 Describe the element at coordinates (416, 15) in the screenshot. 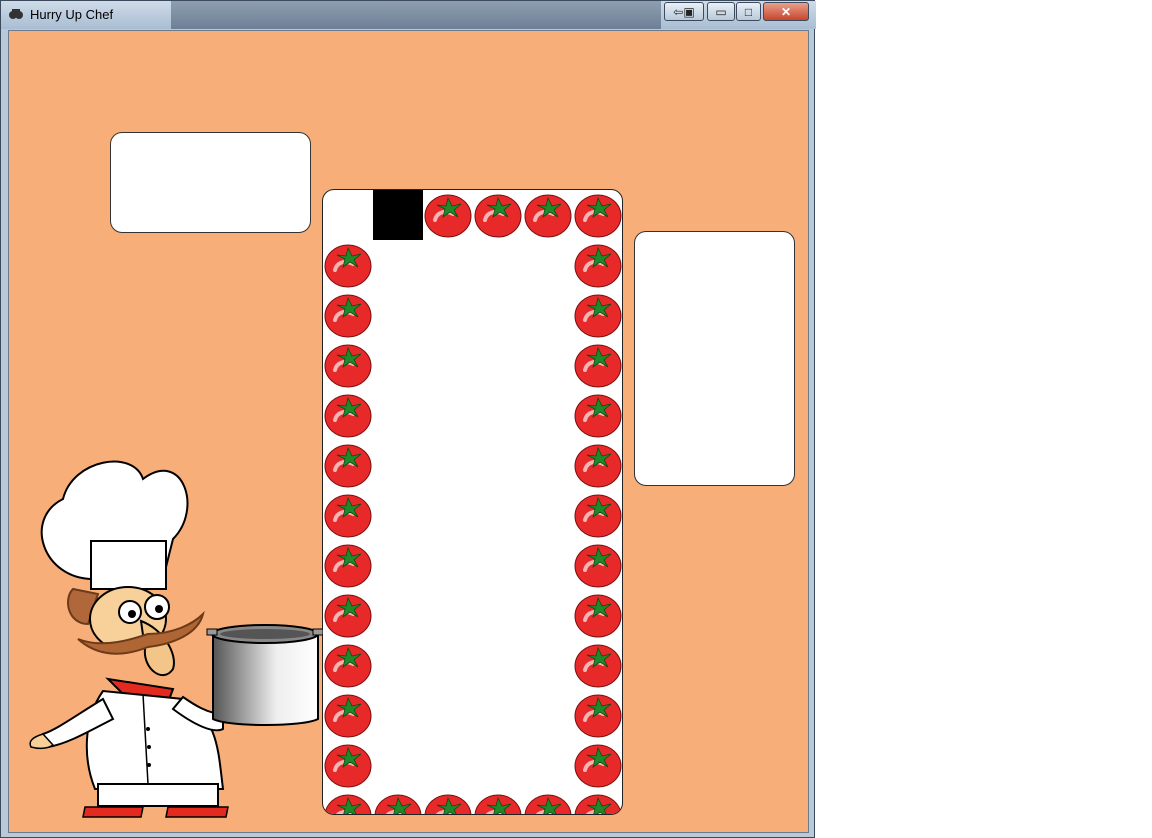

I see `title-bar-shadow` at that location.